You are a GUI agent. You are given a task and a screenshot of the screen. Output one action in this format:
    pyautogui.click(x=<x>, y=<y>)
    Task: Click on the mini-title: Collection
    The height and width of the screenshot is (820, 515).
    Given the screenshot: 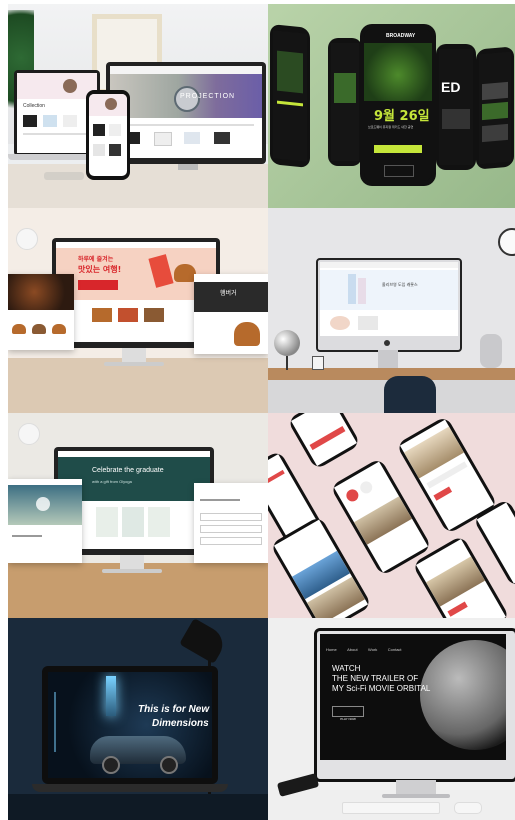 What is the action you would take?
    pyautogui.click(x=34, y=106)
    